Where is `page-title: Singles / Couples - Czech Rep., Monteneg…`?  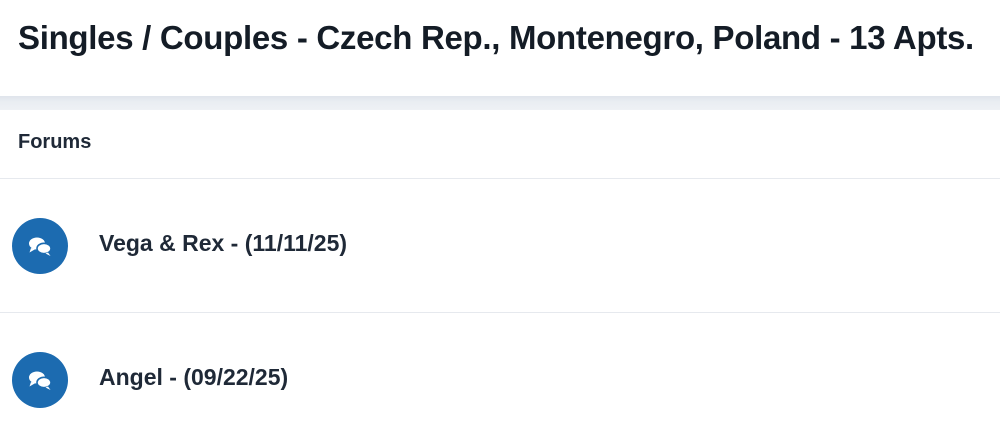
page-title: Singles / Couples - Czech Rep., Monteneg… is located at coordinates (496, 37).